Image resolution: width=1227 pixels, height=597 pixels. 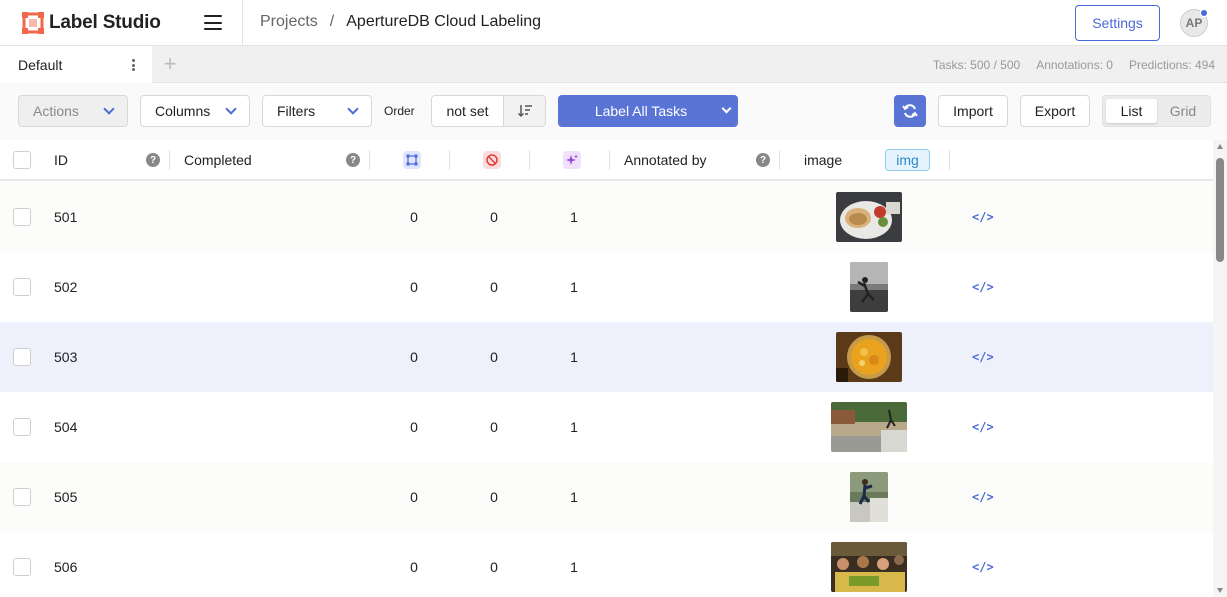 I want to click on breadcrumb: Projects / ApertureDB Cloud Labeling, so click(x=400, y=22).